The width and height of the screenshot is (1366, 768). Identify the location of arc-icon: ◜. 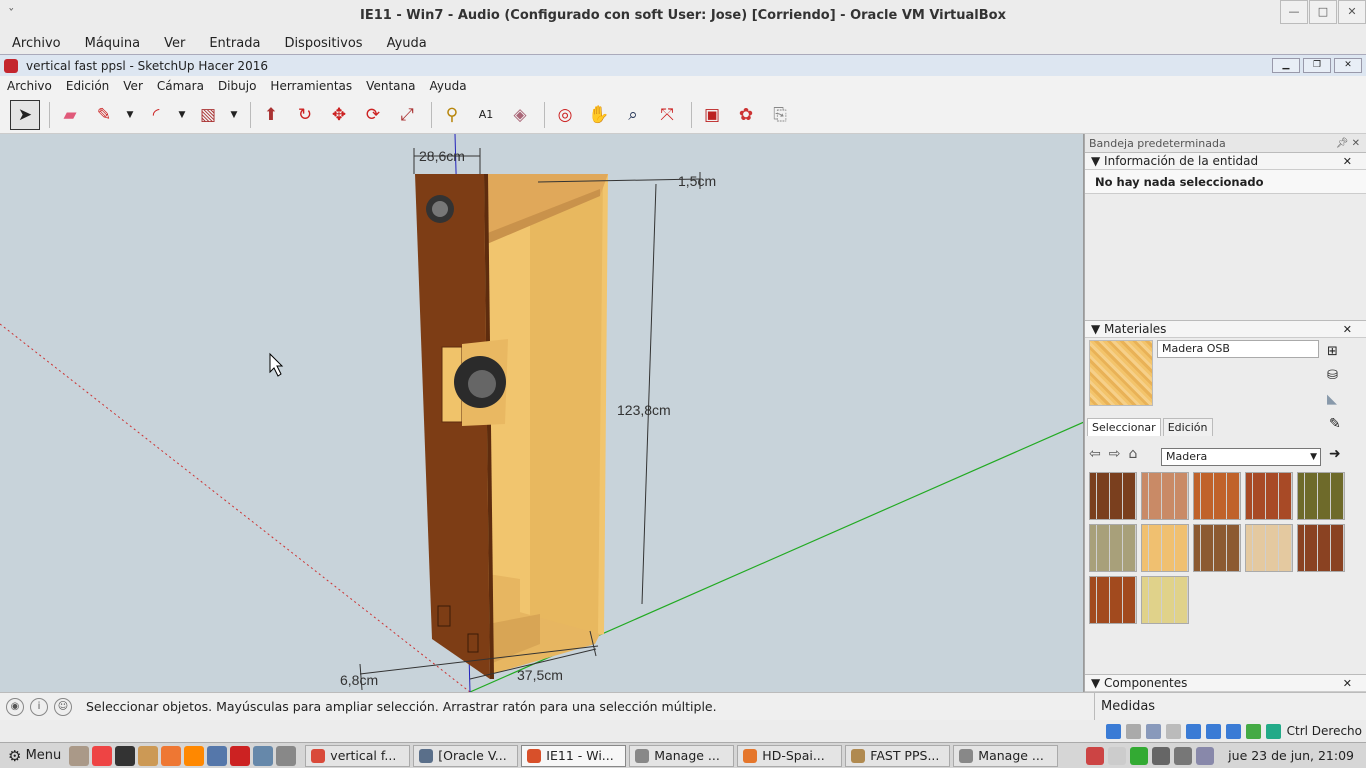
(156, 115).